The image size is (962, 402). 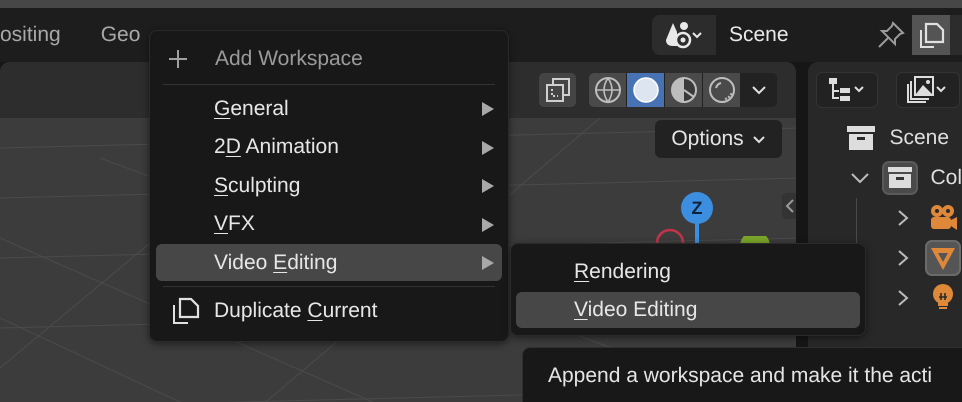 I want to click on filter-dropdown, so click(x=928, y=90).